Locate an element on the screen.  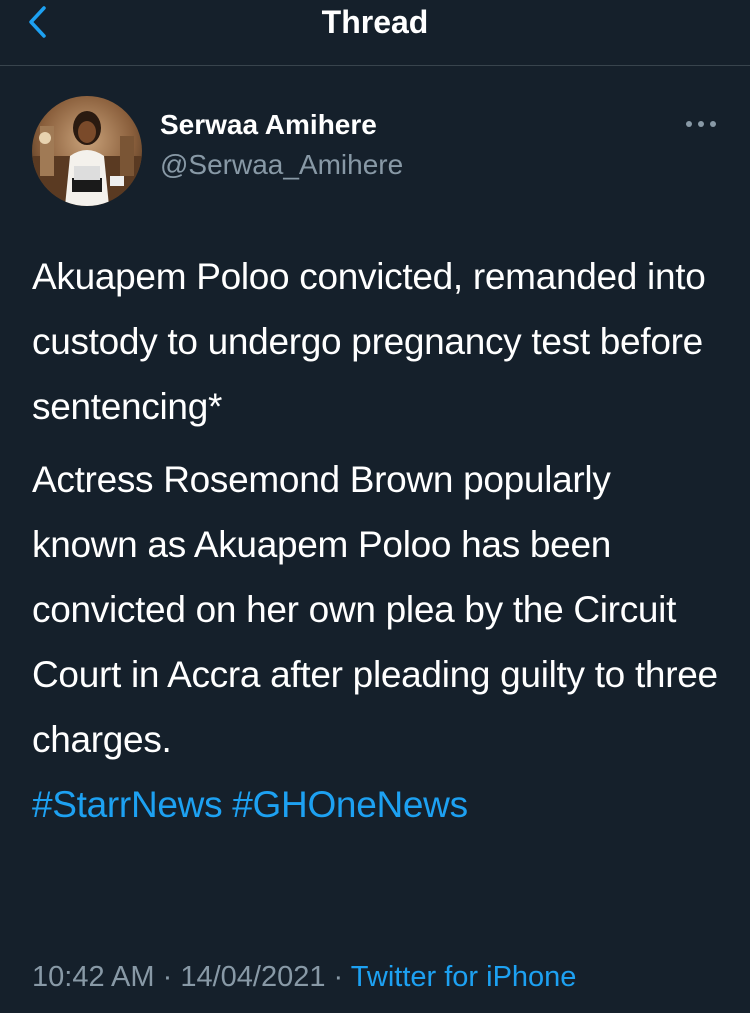
more-button is located at coordinates (701, 124).